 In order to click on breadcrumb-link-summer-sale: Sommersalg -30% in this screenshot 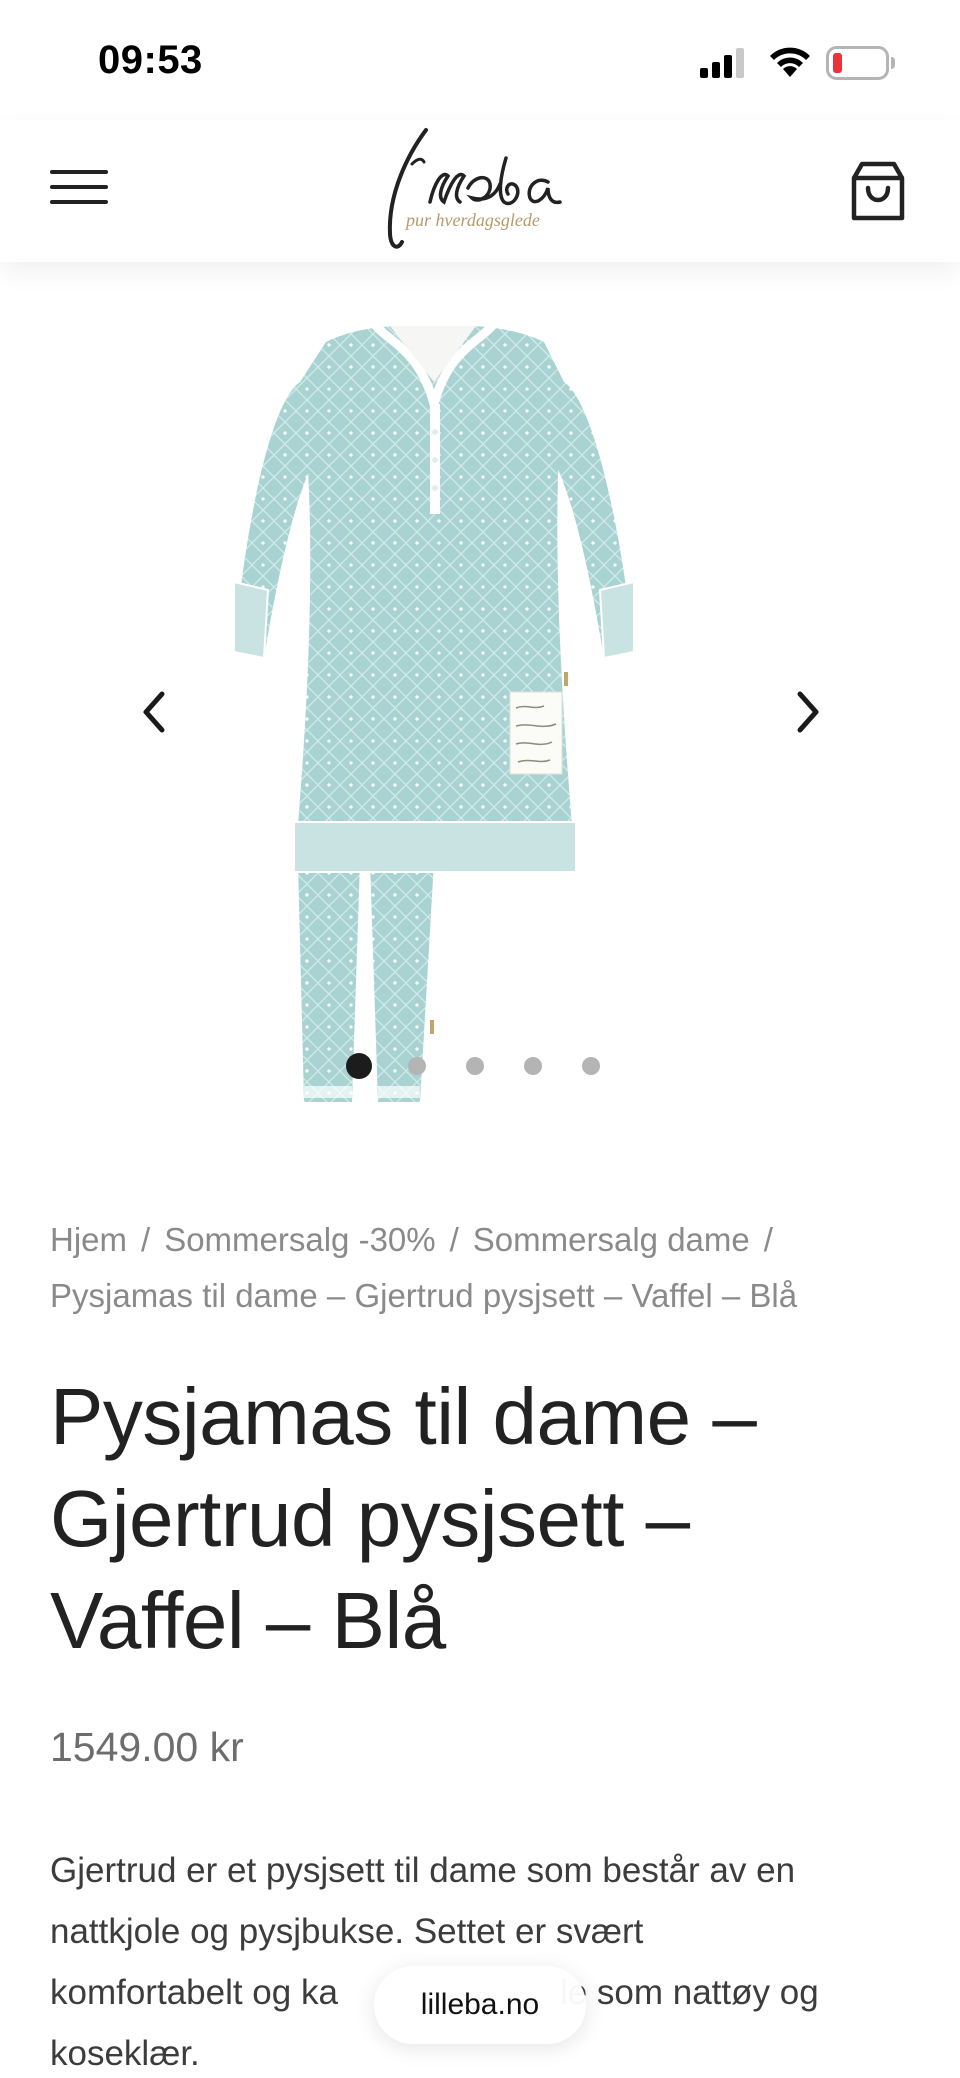, I will do `click(299, 1239)`.